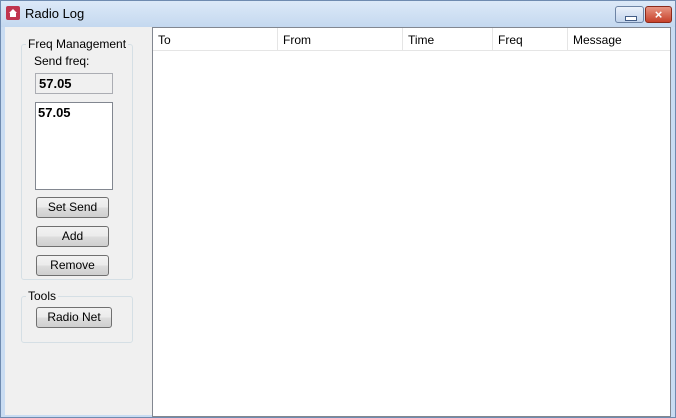  What do you see at coordinates (13, 13) in the screenshot?
I see `app-icon` at bounding box center [13, 13].